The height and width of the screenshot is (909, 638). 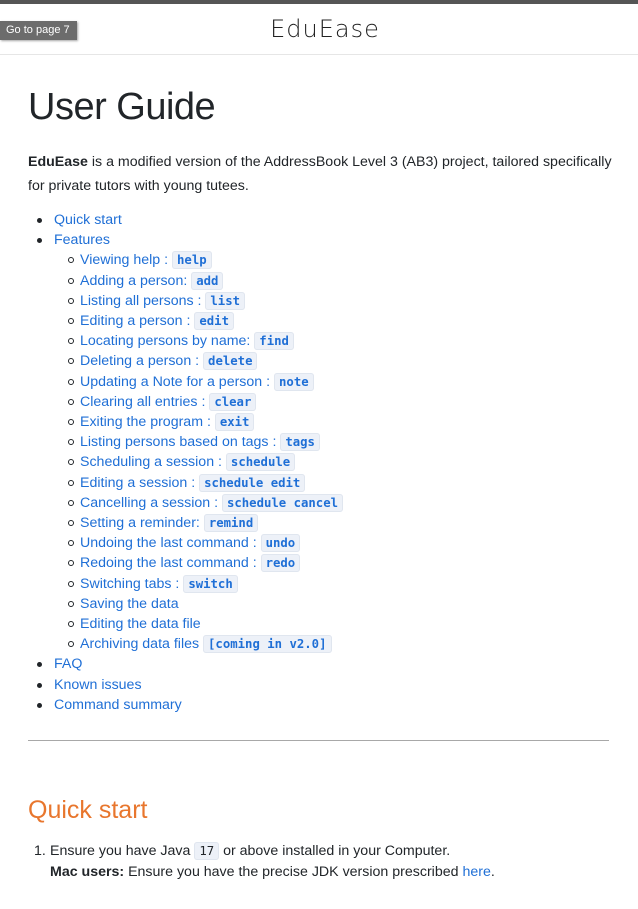 What do you see at coordinates (342, 563) in the screenshot?
I see `toc-subitem: Redoing the last command : redo` at bounding box center [342, 563].